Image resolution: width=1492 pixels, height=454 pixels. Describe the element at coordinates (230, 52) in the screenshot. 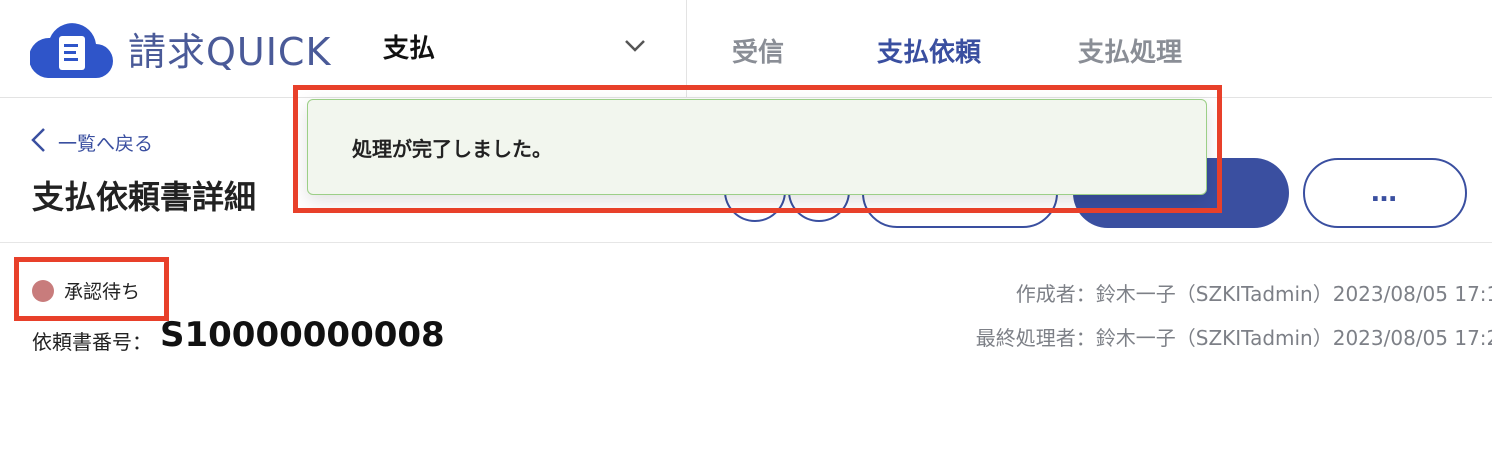

I see `app-name: 請求QUICK` at that location.